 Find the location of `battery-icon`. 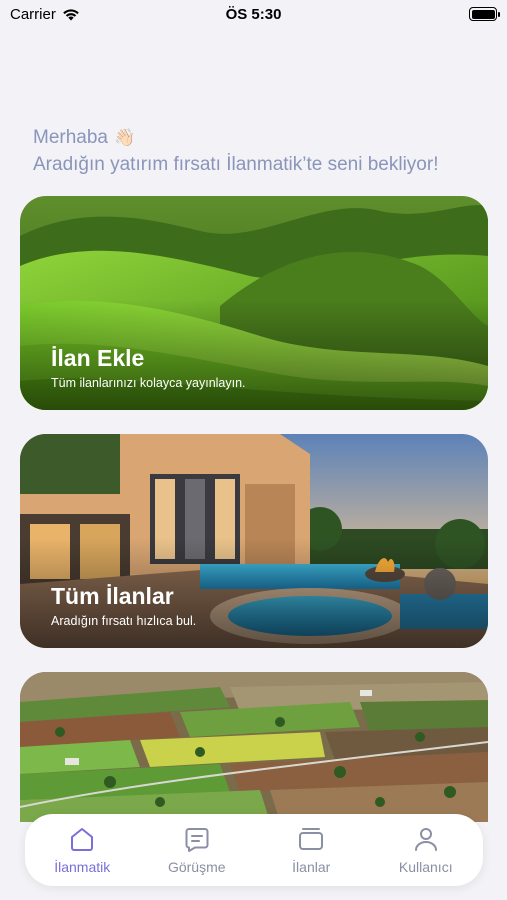

battery-icon is located at coordinates (484, 14).